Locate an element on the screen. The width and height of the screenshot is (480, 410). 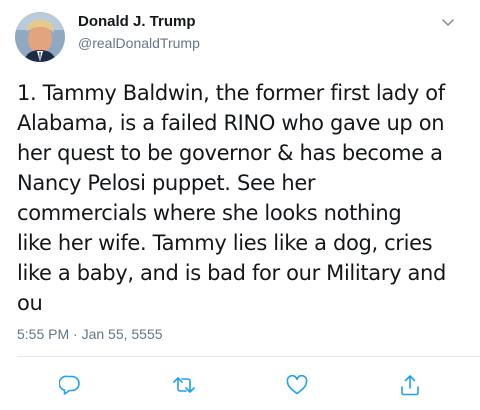
heart-icon is located at coordinates (297, 385).